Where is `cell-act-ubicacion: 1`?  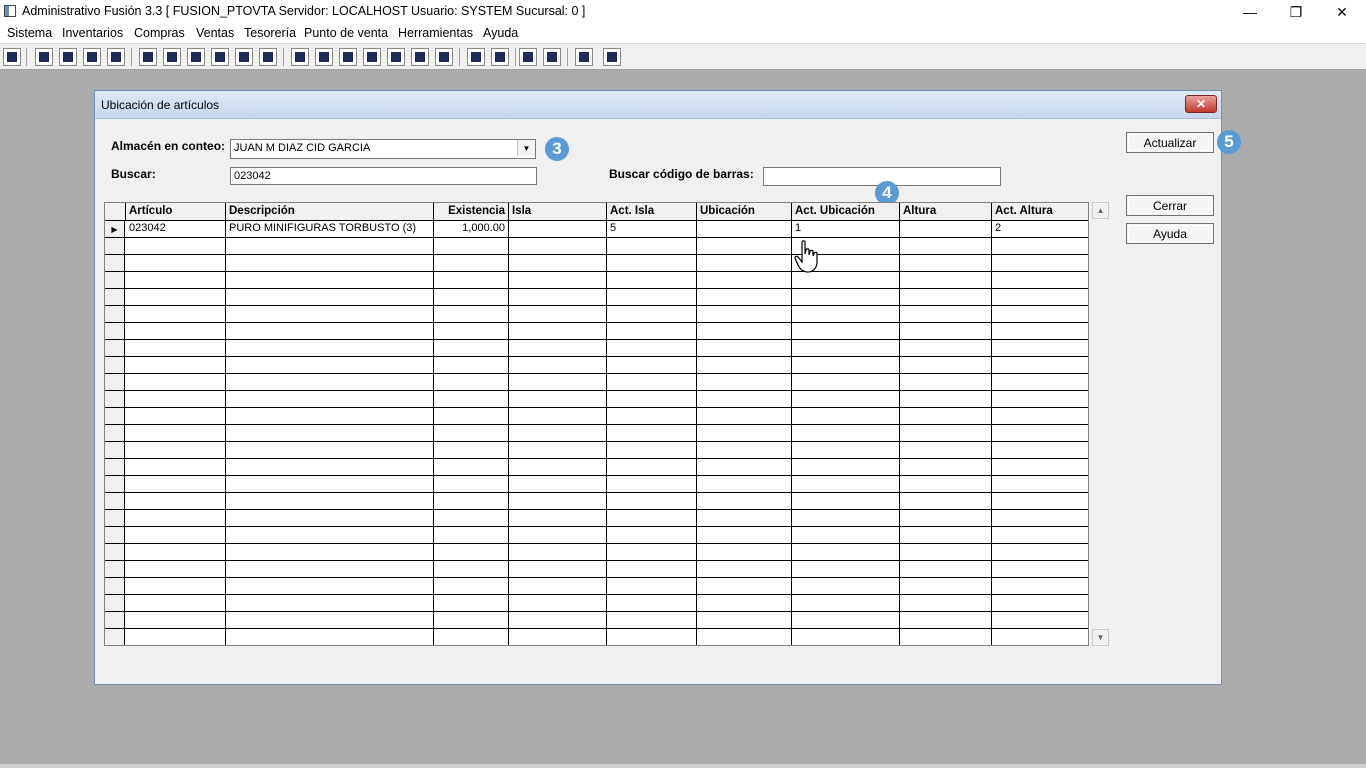
cell-act-ubicacion: 1 is located at coordinates (846, 229).